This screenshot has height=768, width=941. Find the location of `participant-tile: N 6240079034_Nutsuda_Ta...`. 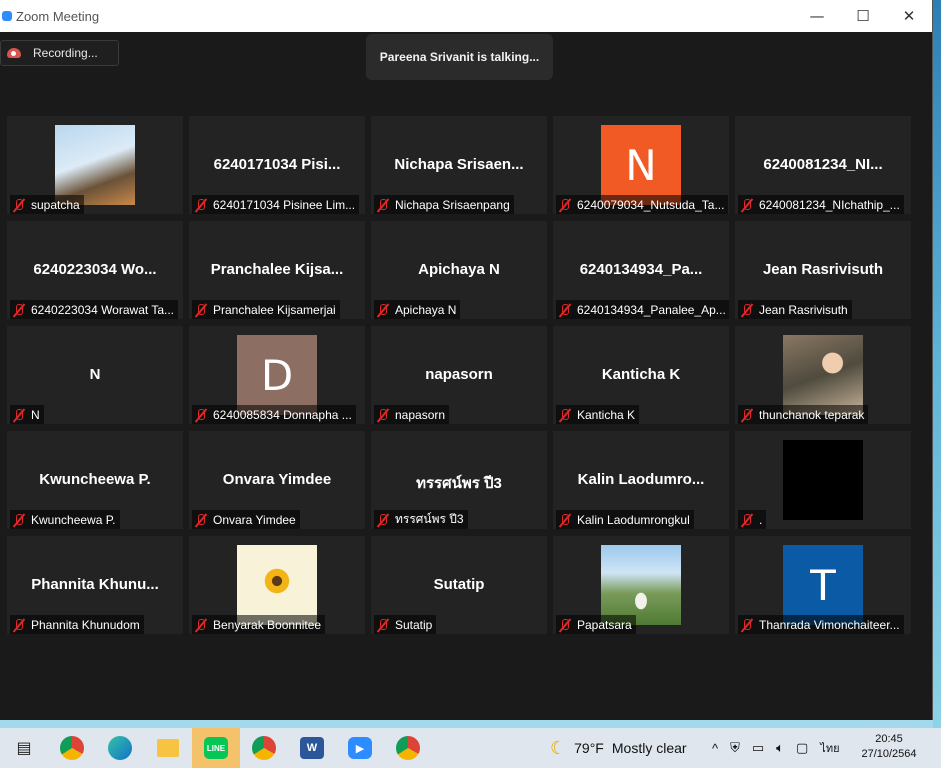

participant-tile: N 6240079034_Nutsuda_Ta... is located at coordinates (641, 165).